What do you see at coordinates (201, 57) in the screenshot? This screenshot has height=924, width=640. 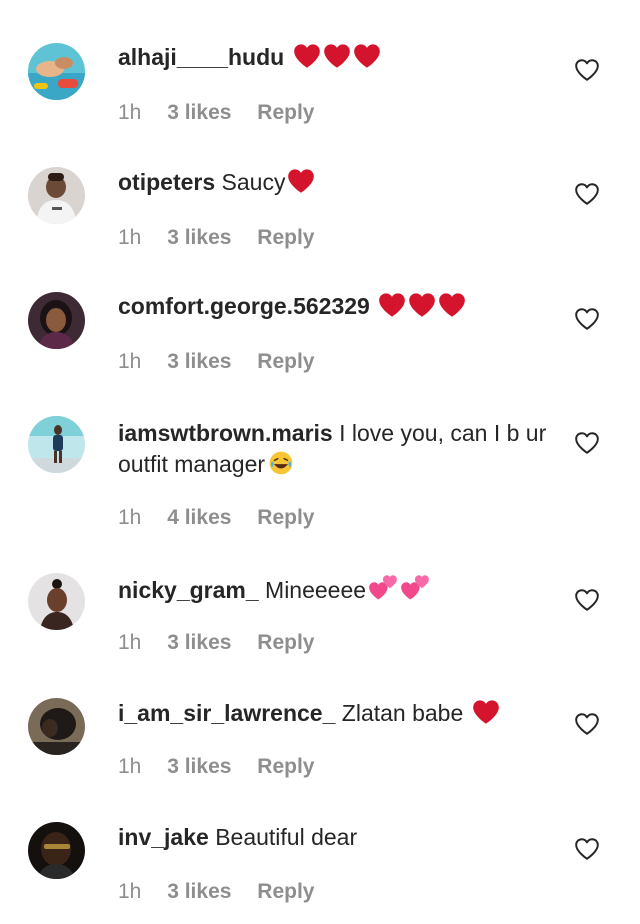 I see `comment-username: alhaji____hudu` at bounding box center [201, 57].